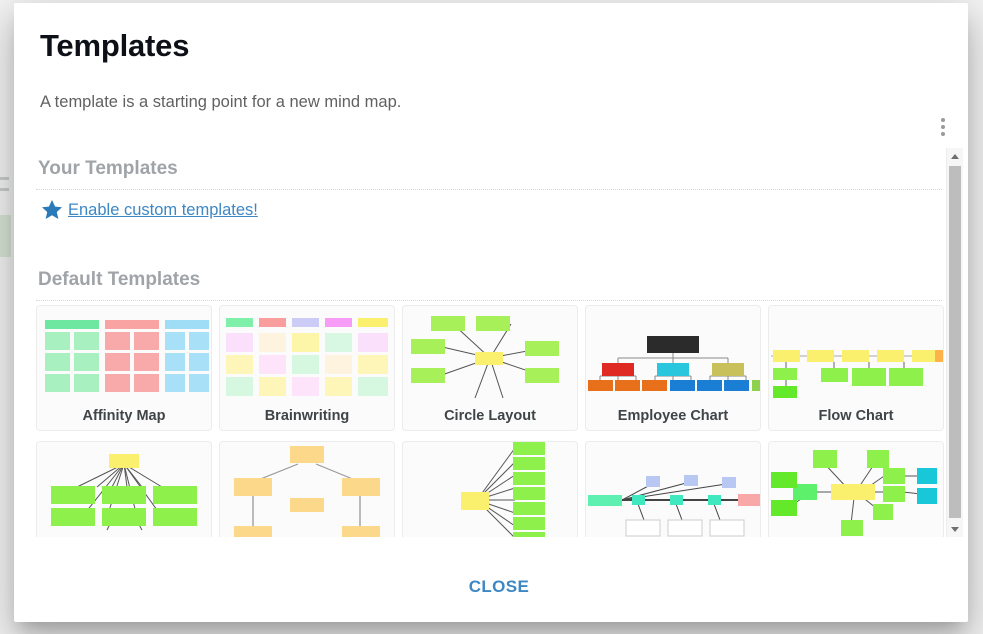 Image resolution: width=983 pixels, height=634 pixels. I want to click on template-card-label: Circle Layout, so click(490, 416).